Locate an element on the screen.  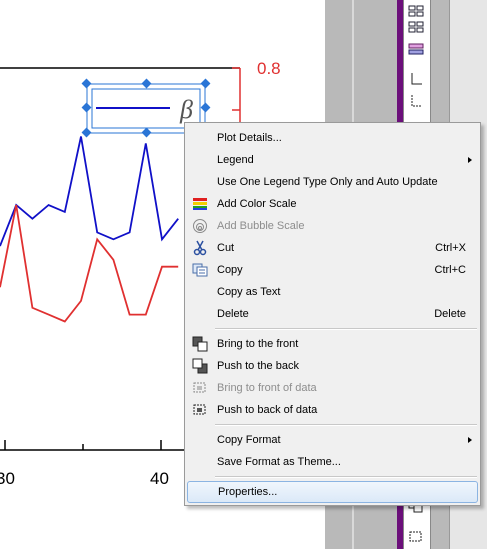
menu-item-label: Copy Format is located at coordinates (249, 440).